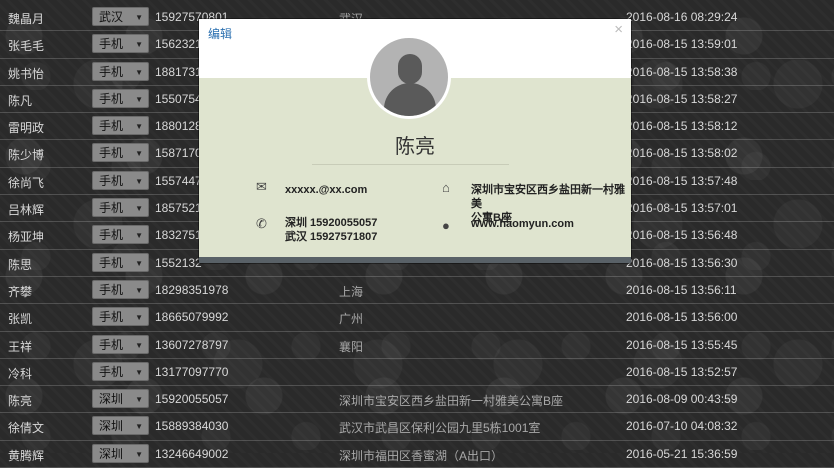  What do you see at coordinates (446, 187) in the screenshot?
I see `home-icon: ⌂` at bounding box center [446, 187].